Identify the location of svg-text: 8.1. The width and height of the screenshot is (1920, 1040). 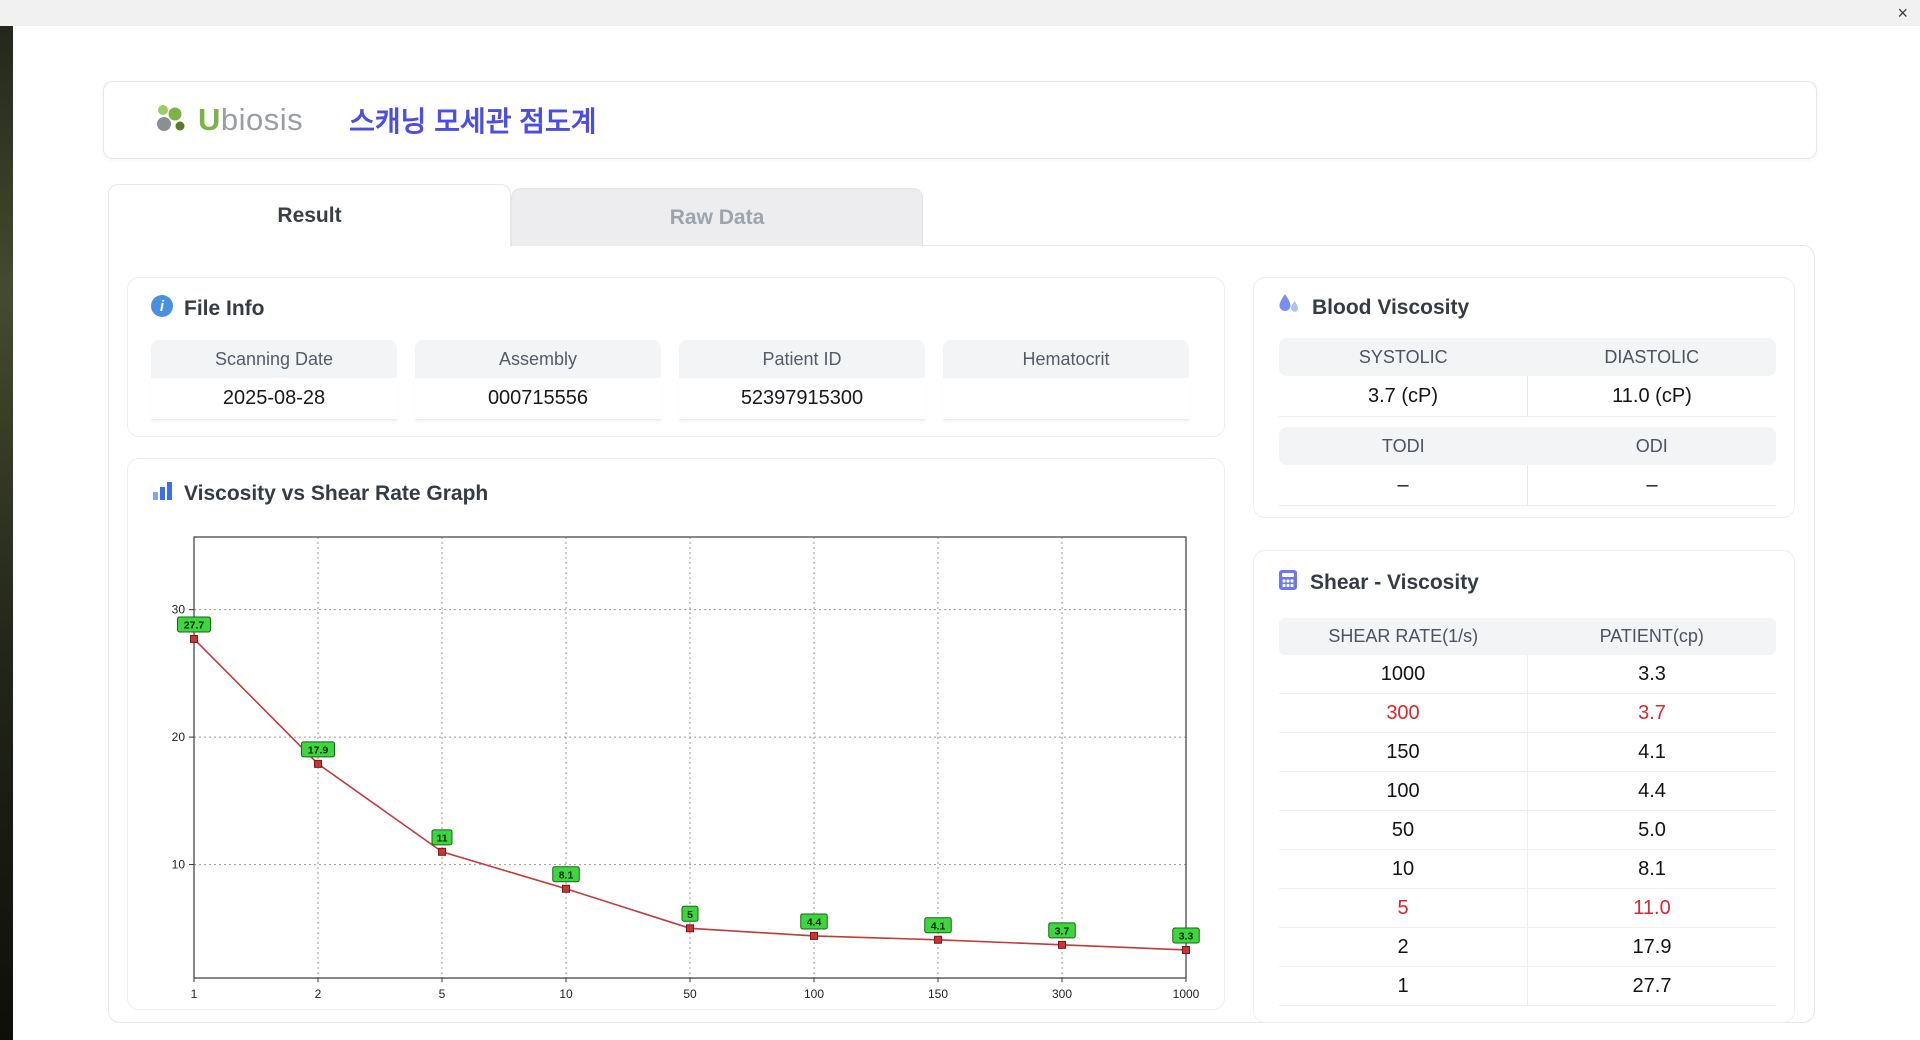
(566, 875).